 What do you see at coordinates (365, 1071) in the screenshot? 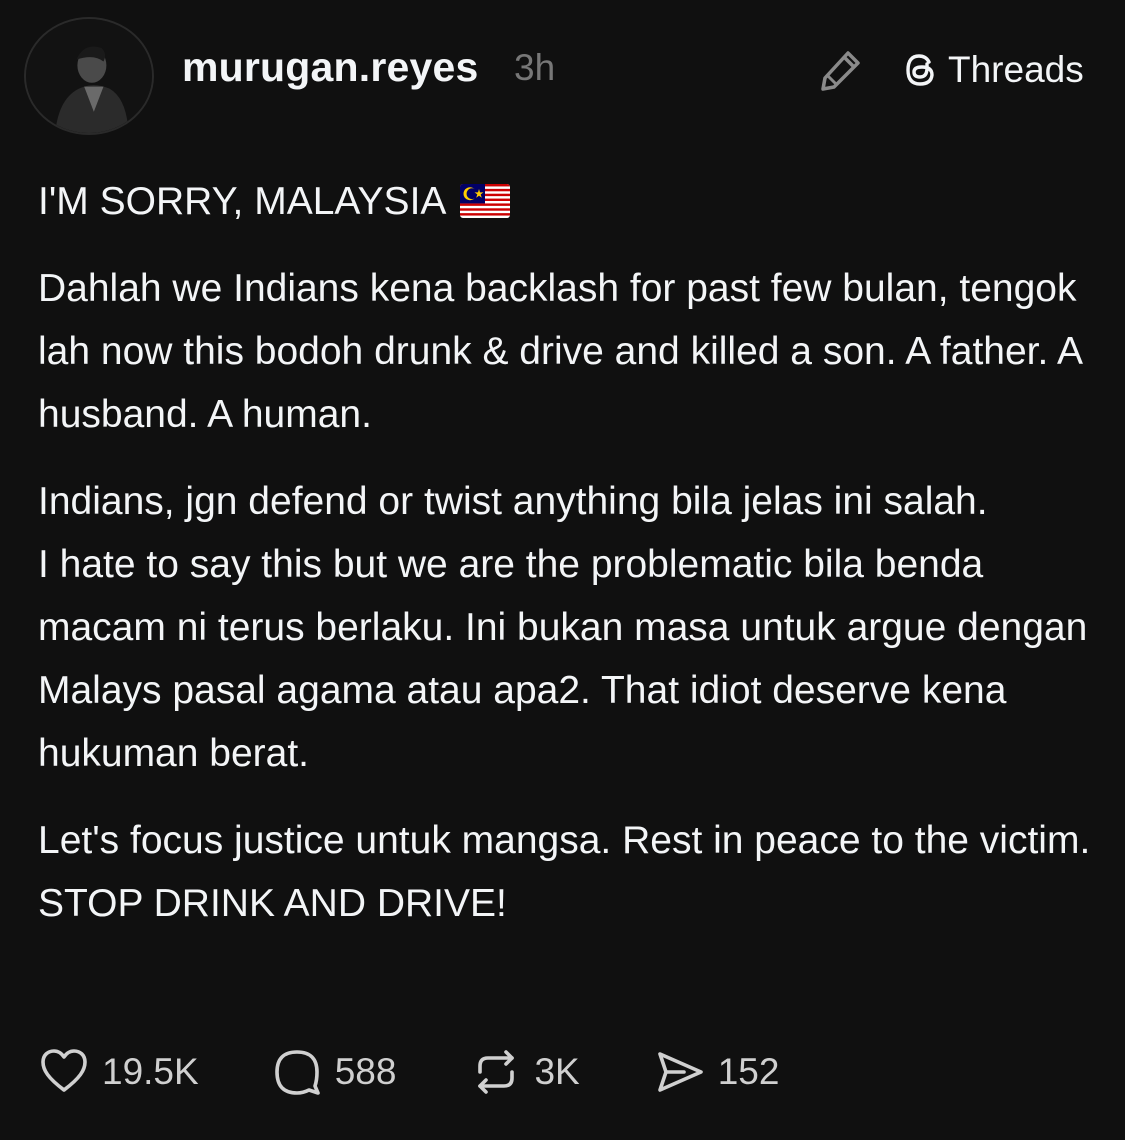
I see `comment-count: 588` at bounding box center [365, 1071].